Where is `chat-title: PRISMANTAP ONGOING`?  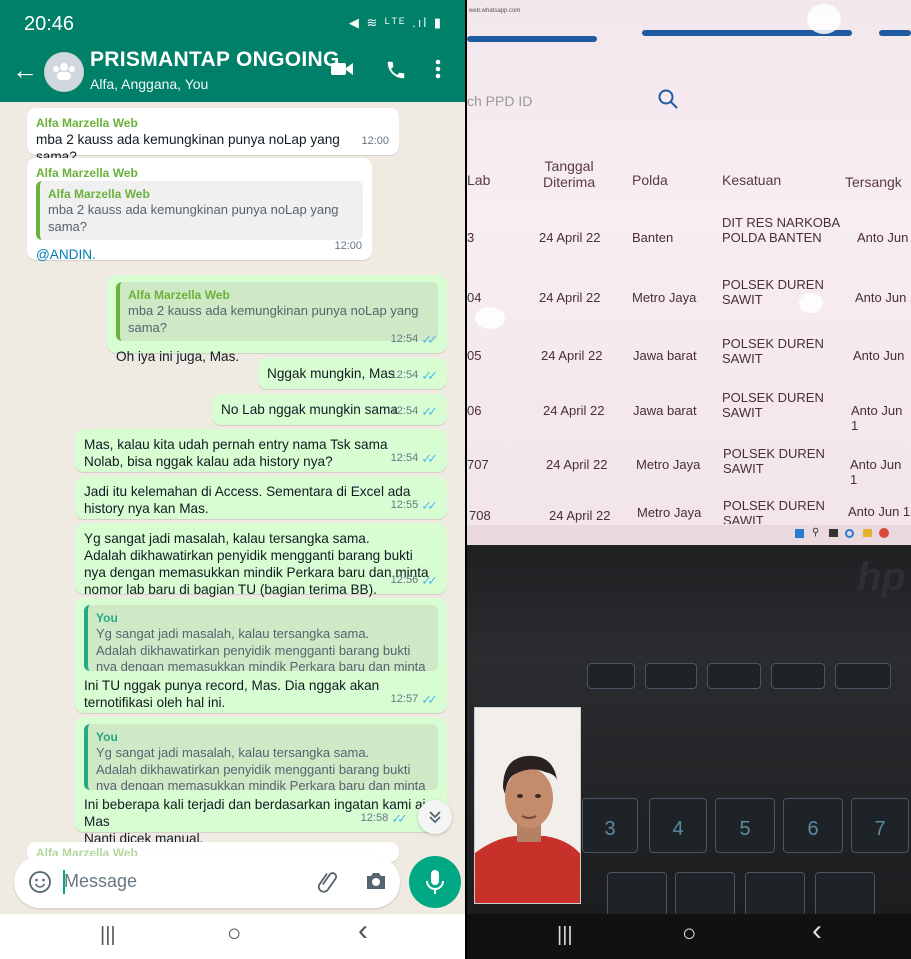 chat-title: PRISMANTAP ONGOING is located at coordinates (215, 60).